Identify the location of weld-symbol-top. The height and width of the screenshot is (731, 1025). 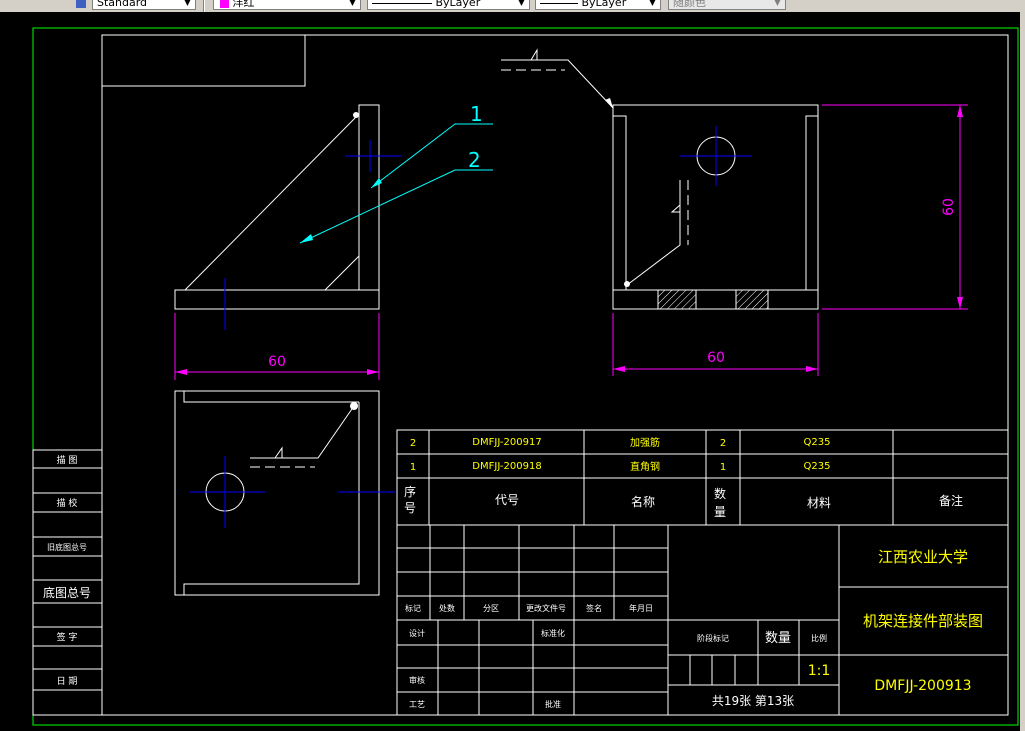
(557, 78).